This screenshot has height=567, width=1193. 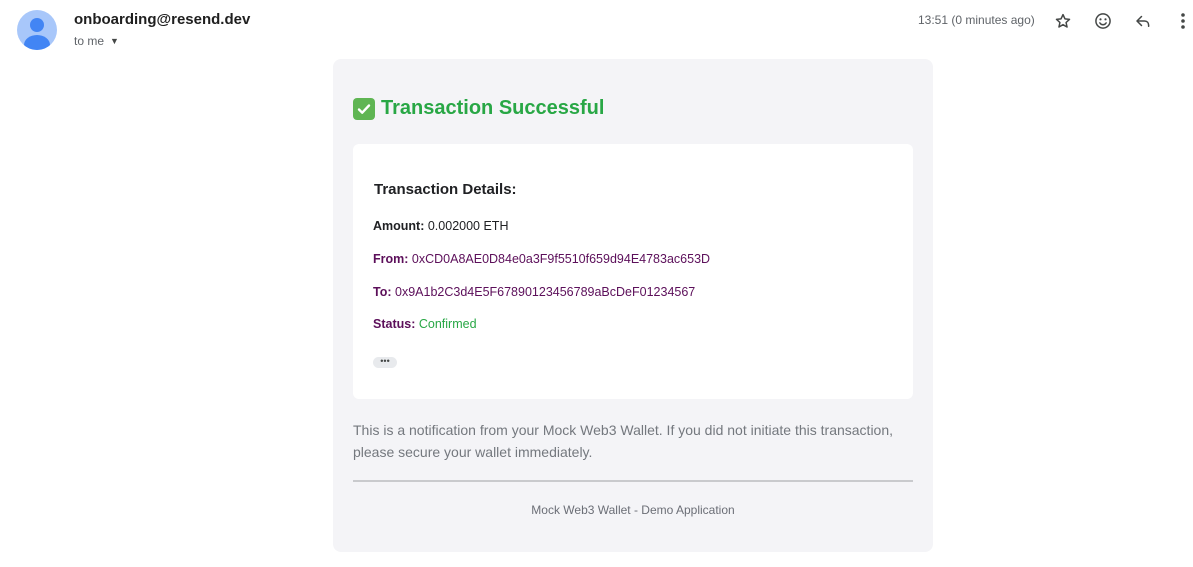 I want to click on show-trimmed-content-button: •••, so click(x=385, y=362).